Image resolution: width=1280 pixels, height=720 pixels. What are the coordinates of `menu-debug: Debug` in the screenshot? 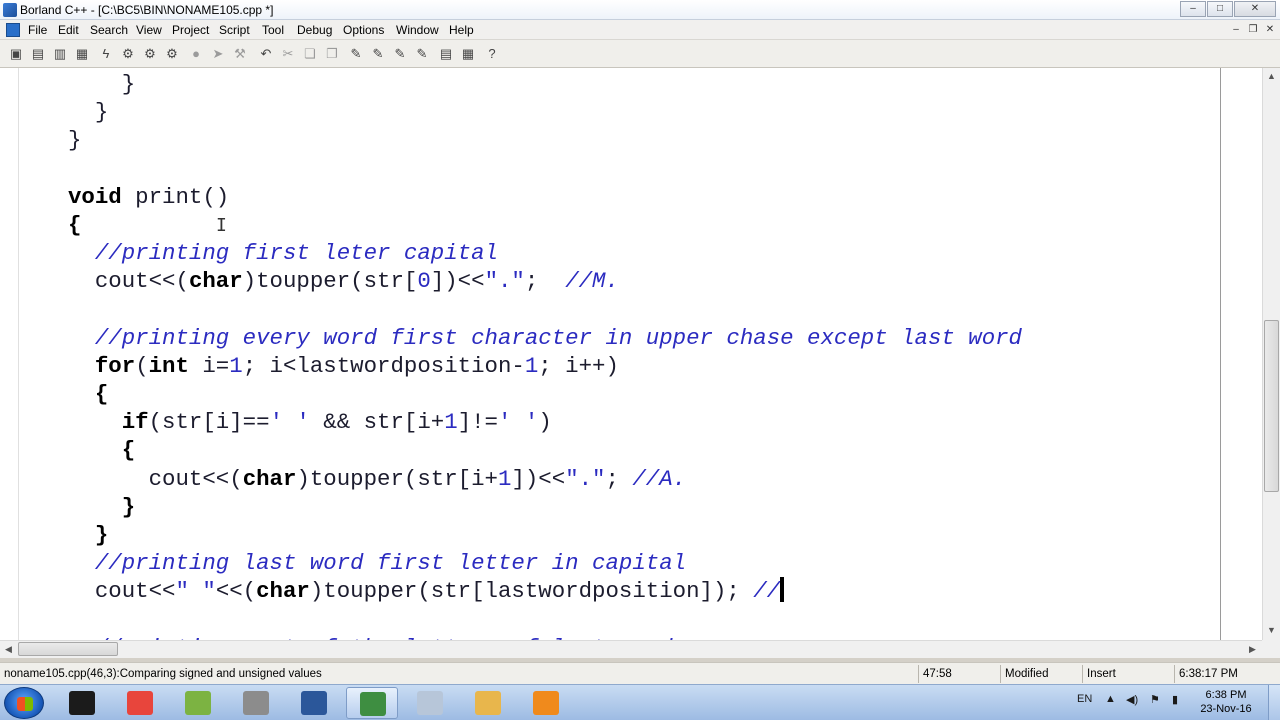 It's located at (314, 30).